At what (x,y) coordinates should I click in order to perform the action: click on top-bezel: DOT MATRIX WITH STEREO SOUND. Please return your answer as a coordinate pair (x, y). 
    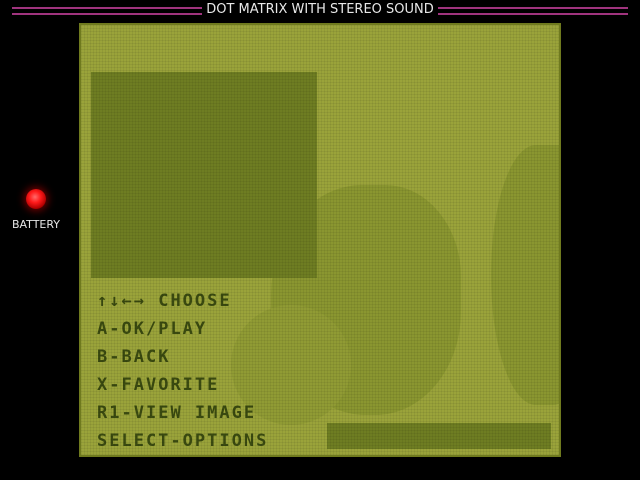
    Looking at the image, I should click on (320, 11).